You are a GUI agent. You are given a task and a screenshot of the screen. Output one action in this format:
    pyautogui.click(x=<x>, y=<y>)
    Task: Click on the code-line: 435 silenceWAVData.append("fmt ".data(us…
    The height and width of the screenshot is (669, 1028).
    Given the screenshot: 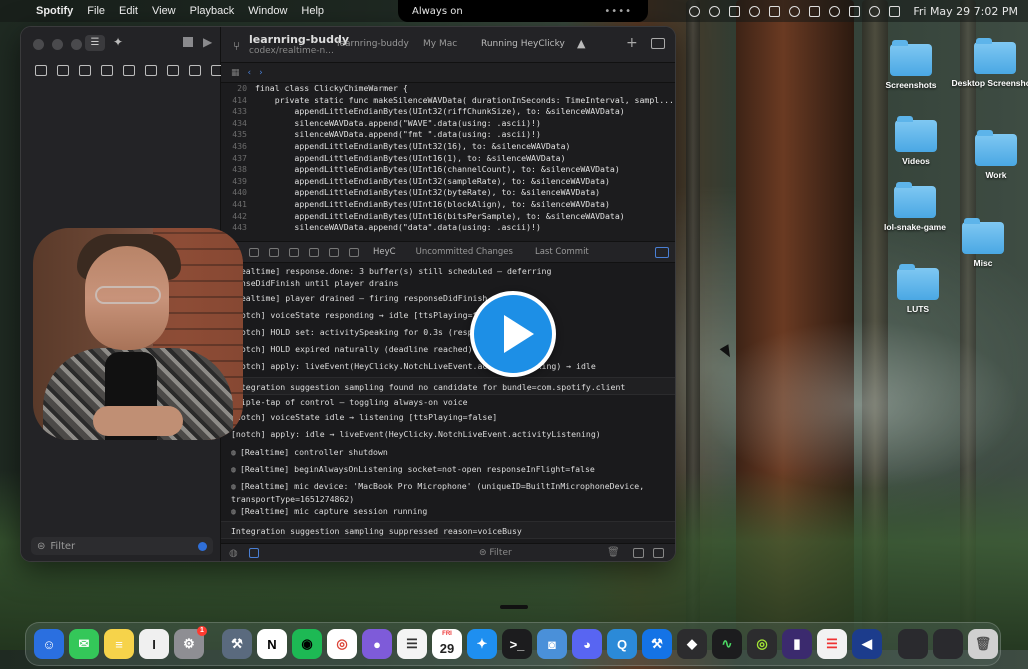 What is the action you would take?
    pyautogui.click(x=448, y=135)
    